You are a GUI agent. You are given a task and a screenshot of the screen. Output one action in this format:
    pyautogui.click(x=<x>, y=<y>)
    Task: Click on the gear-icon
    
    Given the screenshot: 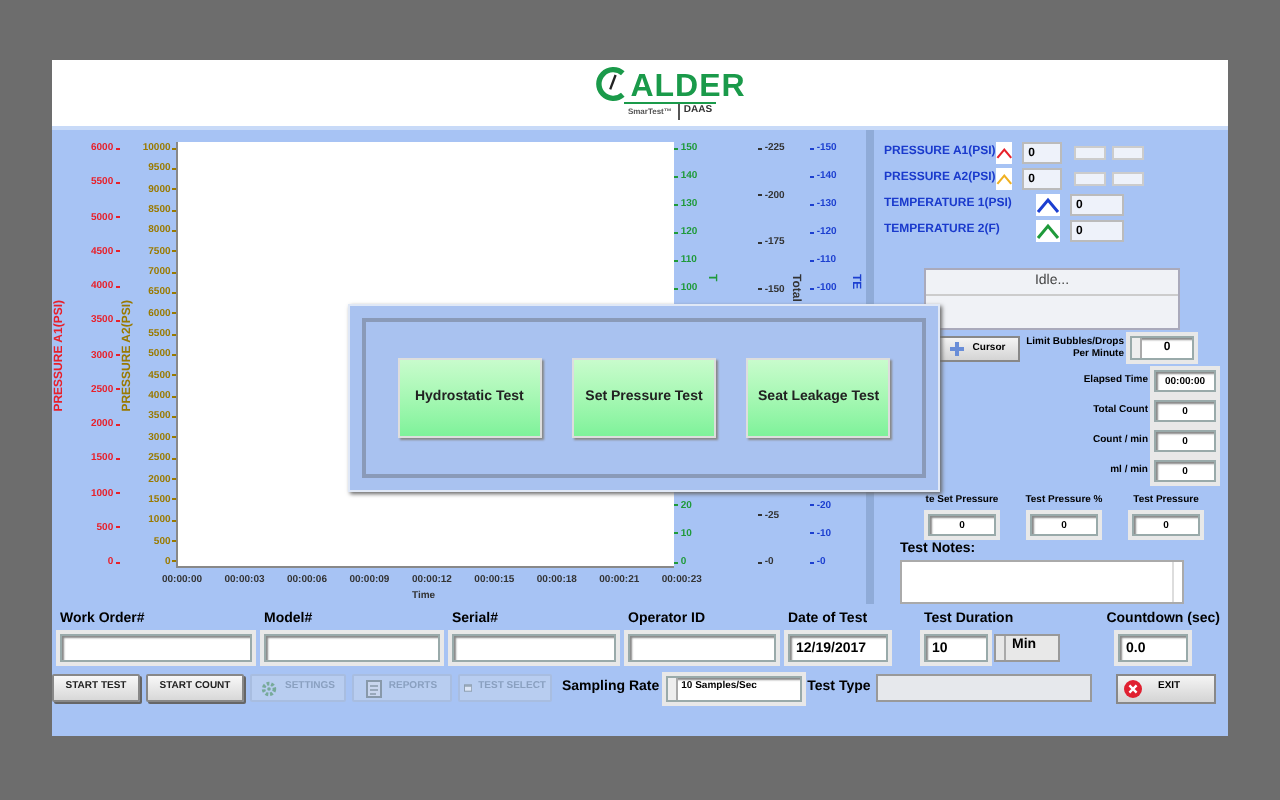 What is the action you would take?
    pyautogui.click(x=269, y=688)
    